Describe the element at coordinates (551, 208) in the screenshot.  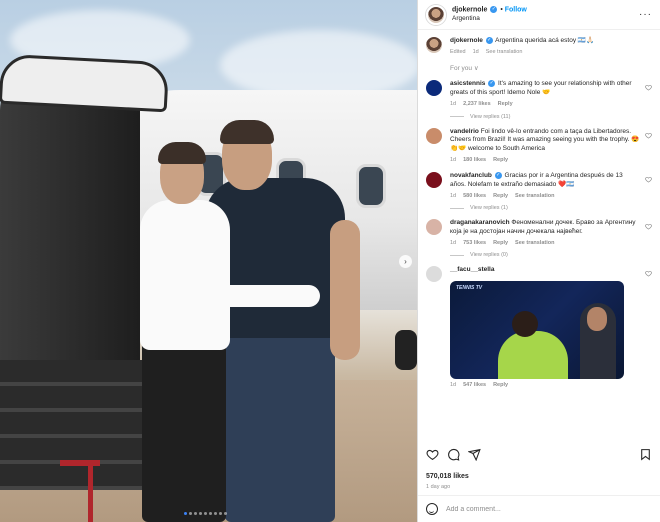
I see `view-replies-button: View replies (1)` at that location.